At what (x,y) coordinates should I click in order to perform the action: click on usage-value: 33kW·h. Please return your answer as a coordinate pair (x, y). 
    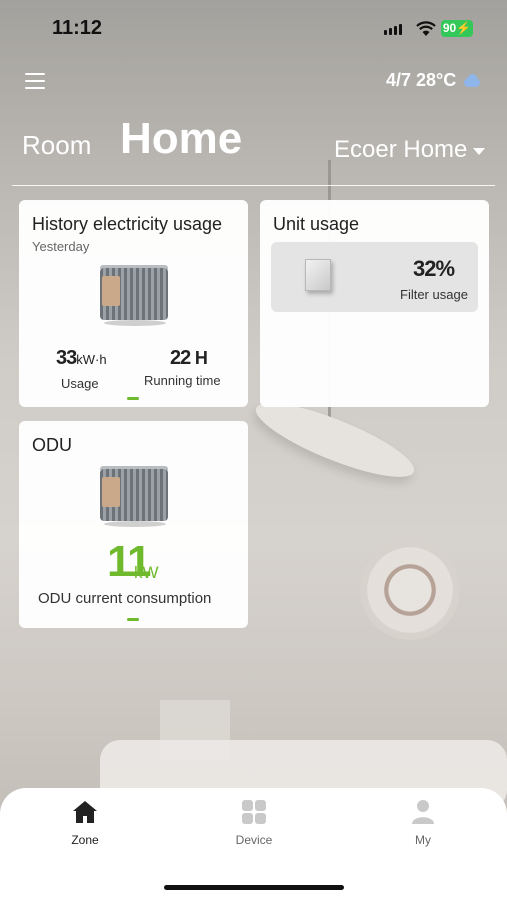
    Looking at the image, I should click on (81, 358).